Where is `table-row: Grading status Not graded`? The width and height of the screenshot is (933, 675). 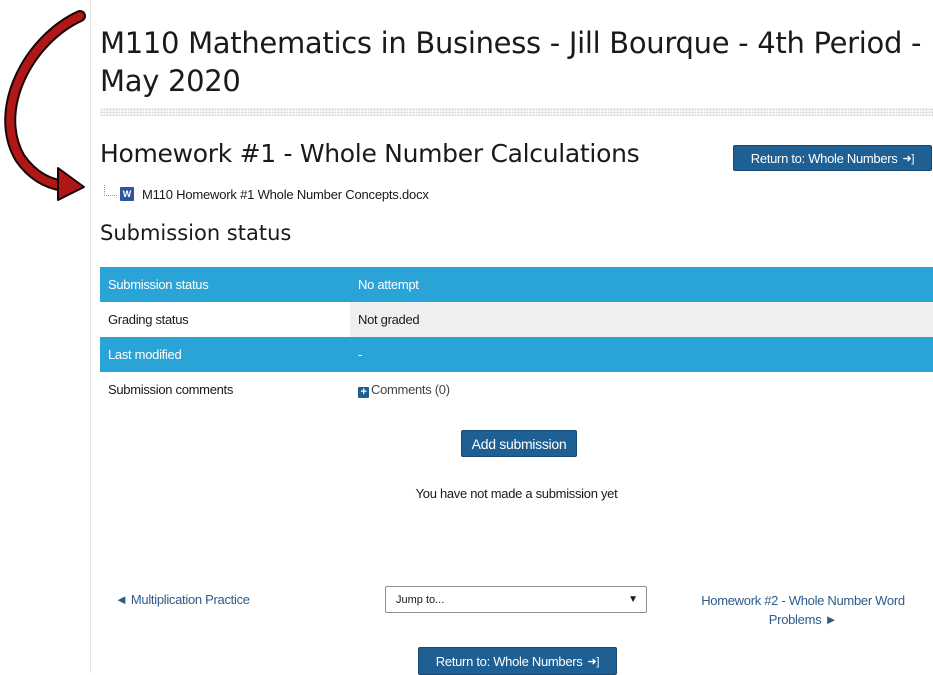
table-row: Grading status Not graded is located at coordinates (516, 319).